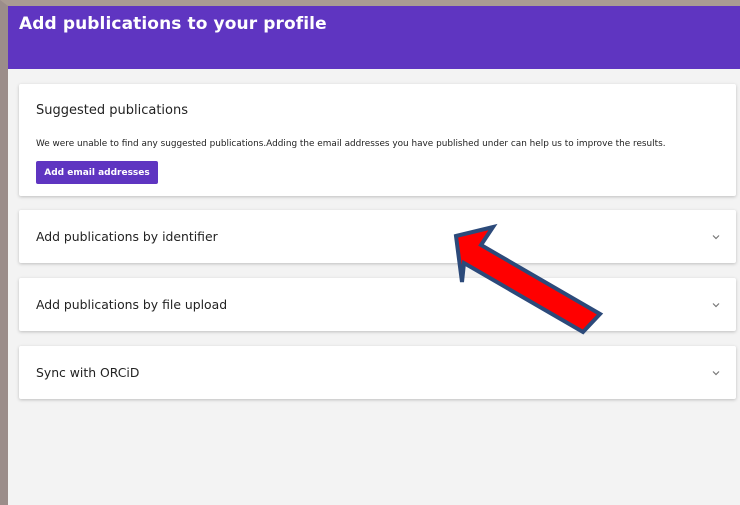 This screenshot has height=505, width=740. I want to click on accordion-sync-with-orcid: Sync with ORCiD, so click(377, 372).